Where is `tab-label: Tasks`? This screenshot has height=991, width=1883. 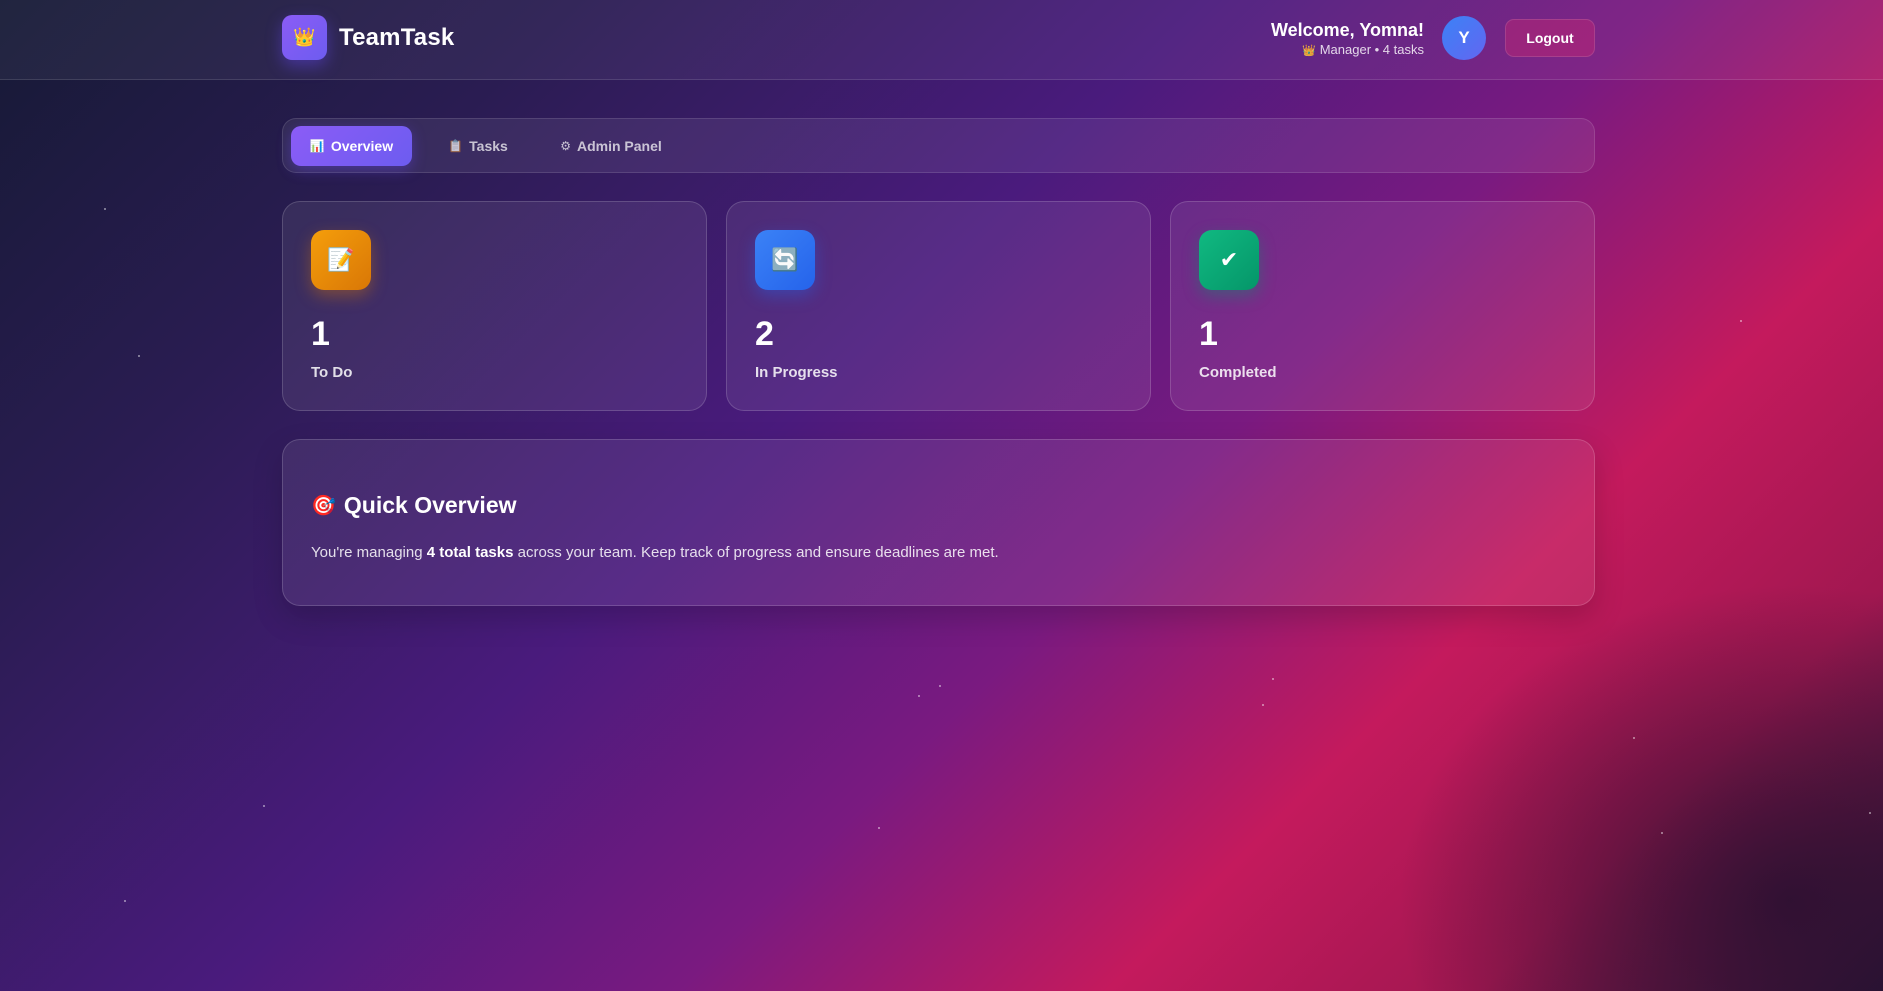 tab-label: Tasks is located at coordinates (488, 146).